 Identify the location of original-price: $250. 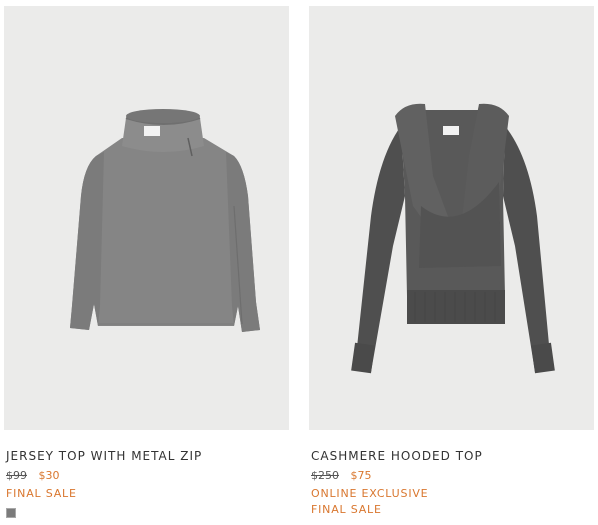
(325, 475).